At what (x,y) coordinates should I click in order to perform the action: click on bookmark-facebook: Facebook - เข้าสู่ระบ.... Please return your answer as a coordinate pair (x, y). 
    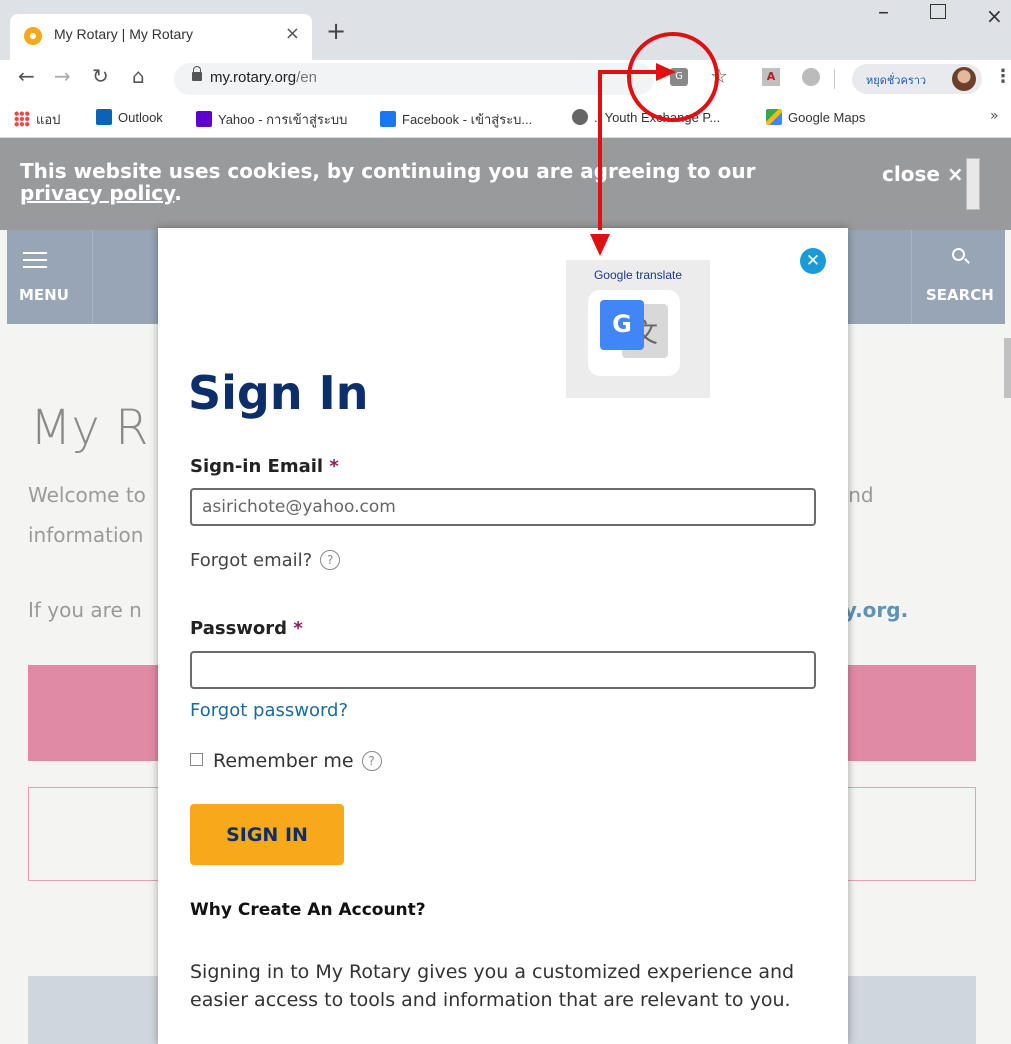
    Looking at the image, I should click on (456, 119).